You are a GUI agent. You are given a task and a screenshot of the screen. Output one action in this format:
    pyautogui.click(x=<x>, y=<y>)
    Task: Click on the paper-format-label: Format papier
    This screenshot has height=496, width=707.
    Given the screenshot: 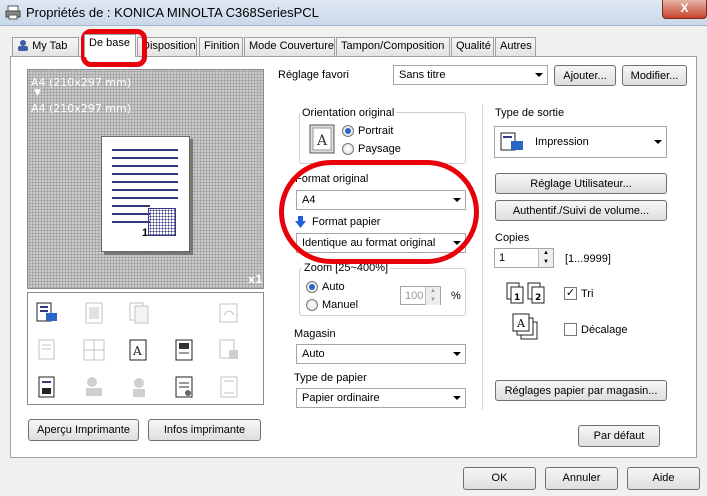 What is the action you would take?
    pyautogui.click(x=346, y=222)
    